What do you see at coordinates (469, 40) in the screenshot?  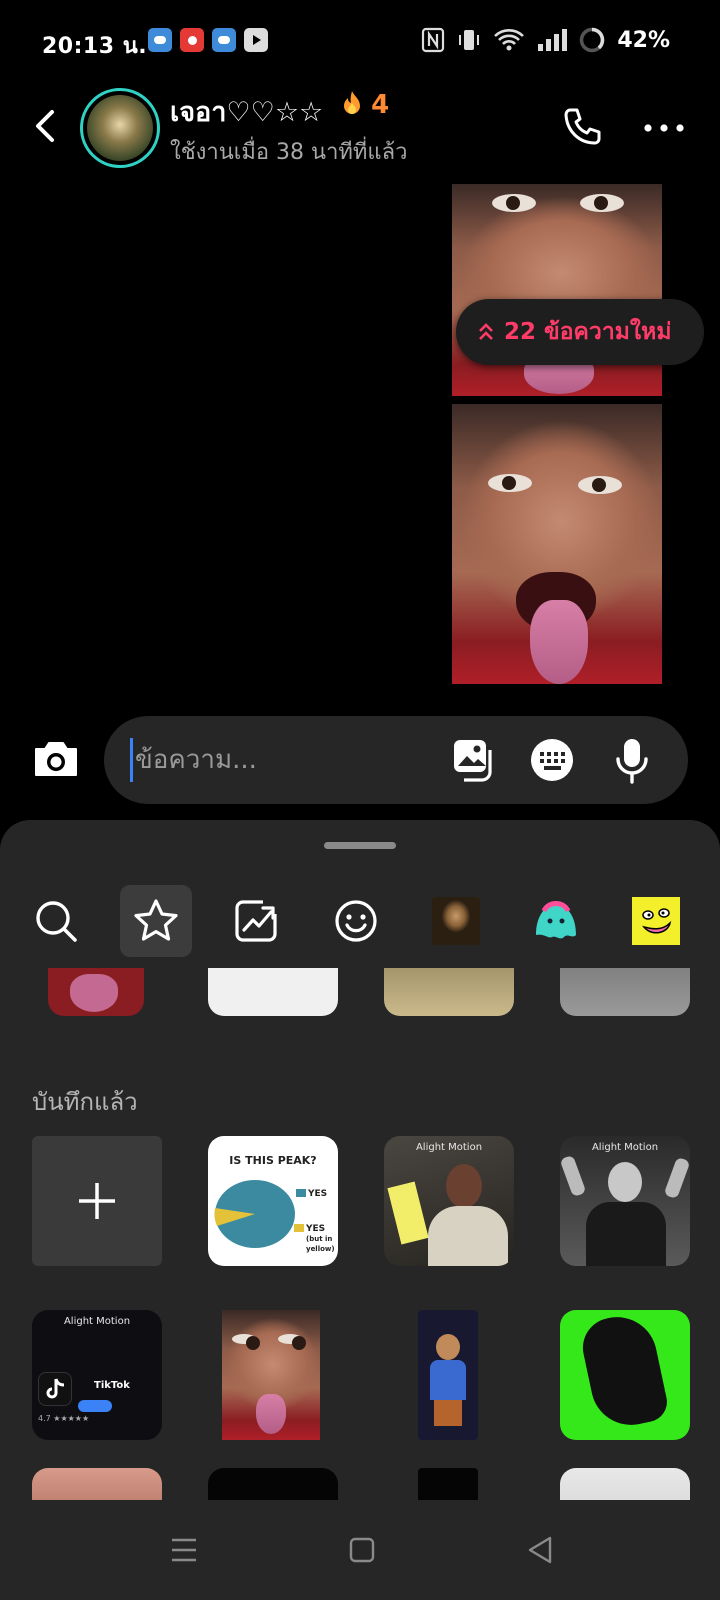 I see `vibrate-icon` at bounding box center [469, 40].